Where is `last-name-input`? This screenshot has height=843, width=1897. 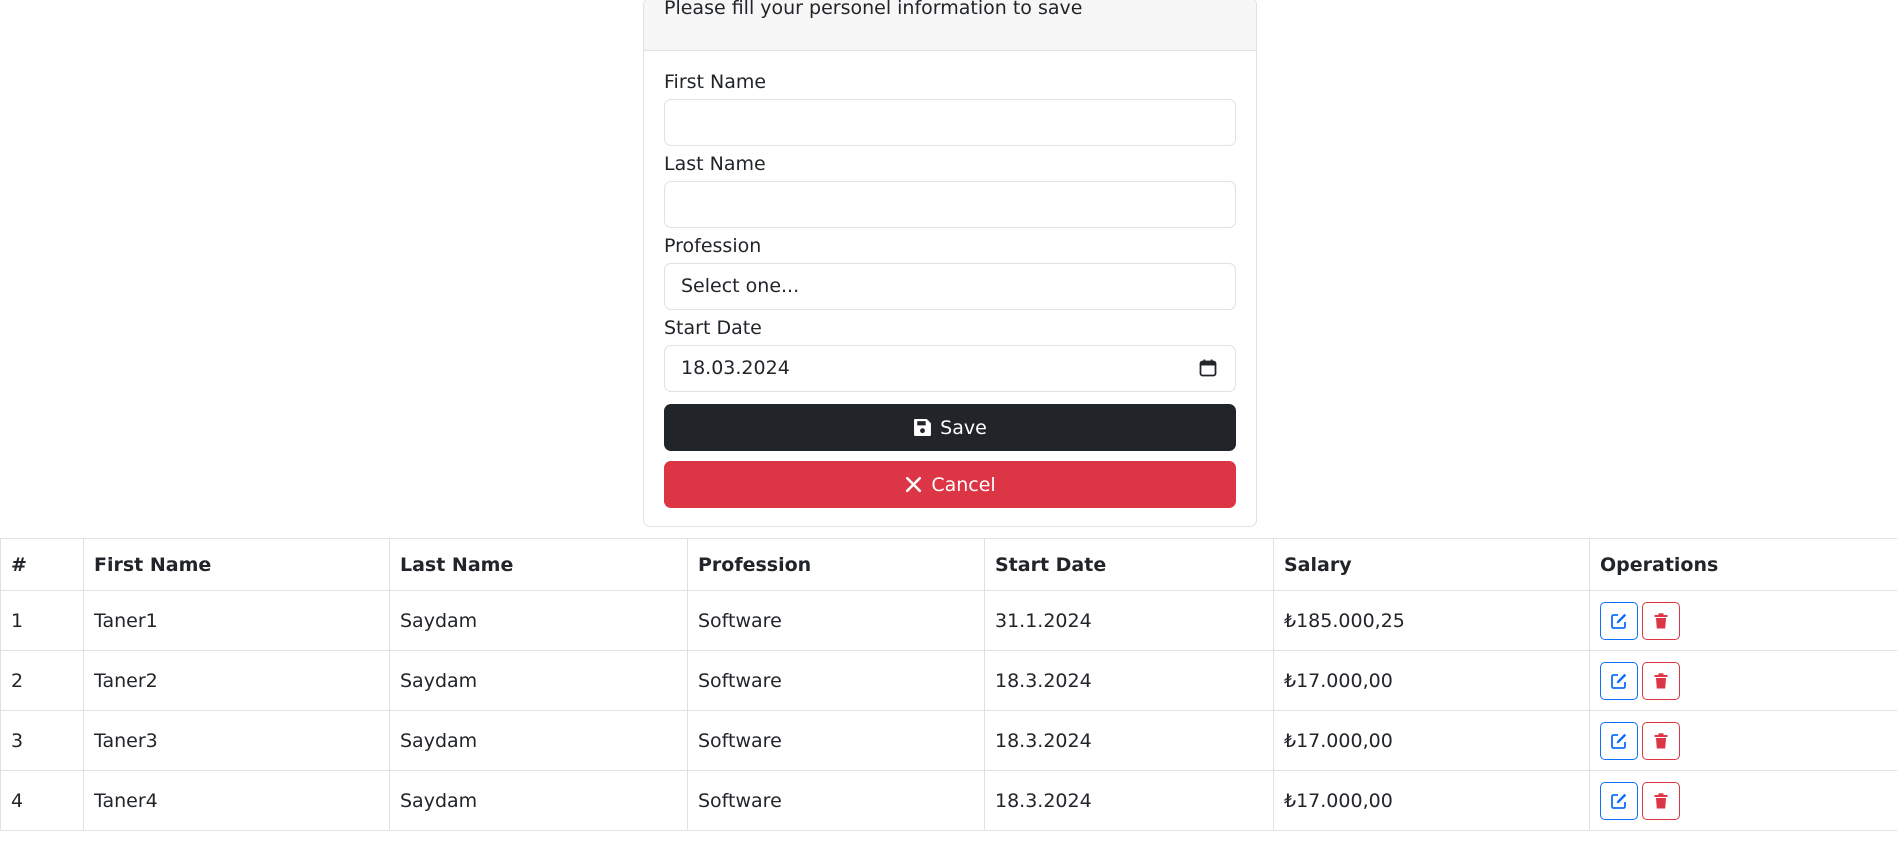 last-name-input is located at coordinates (950, 204).